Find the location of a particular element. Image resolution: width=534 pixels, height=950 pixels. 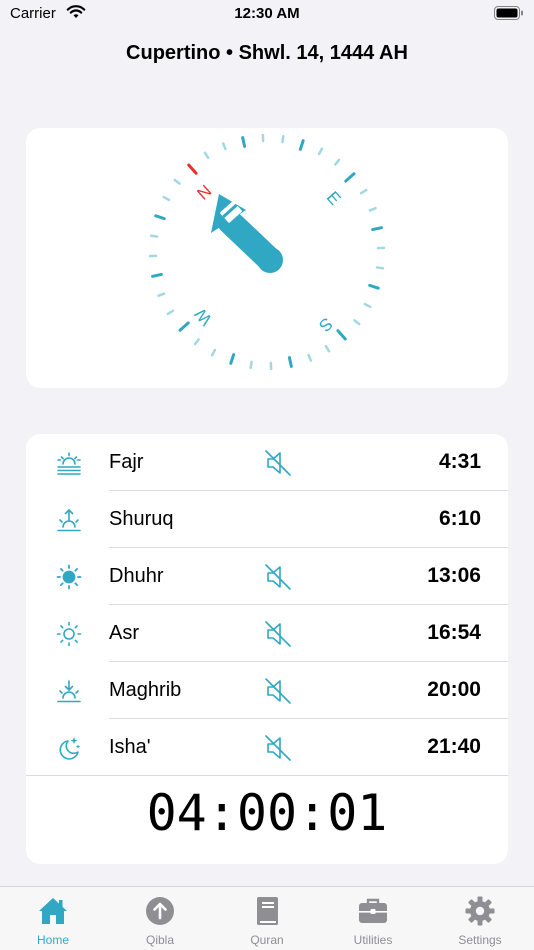

location-date-title: Cupertino • Shwl. 14, 1444 AH is located at coordinates (267, 53).